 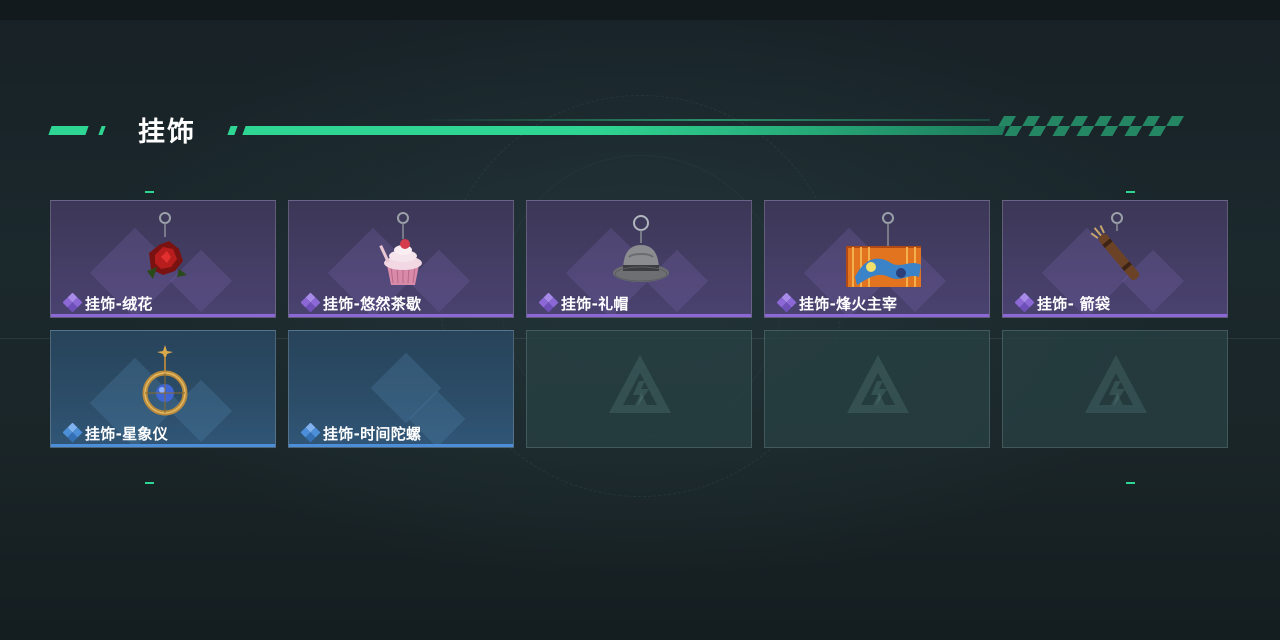 I want to click on header-accent-line, so click(x=624, y=130).